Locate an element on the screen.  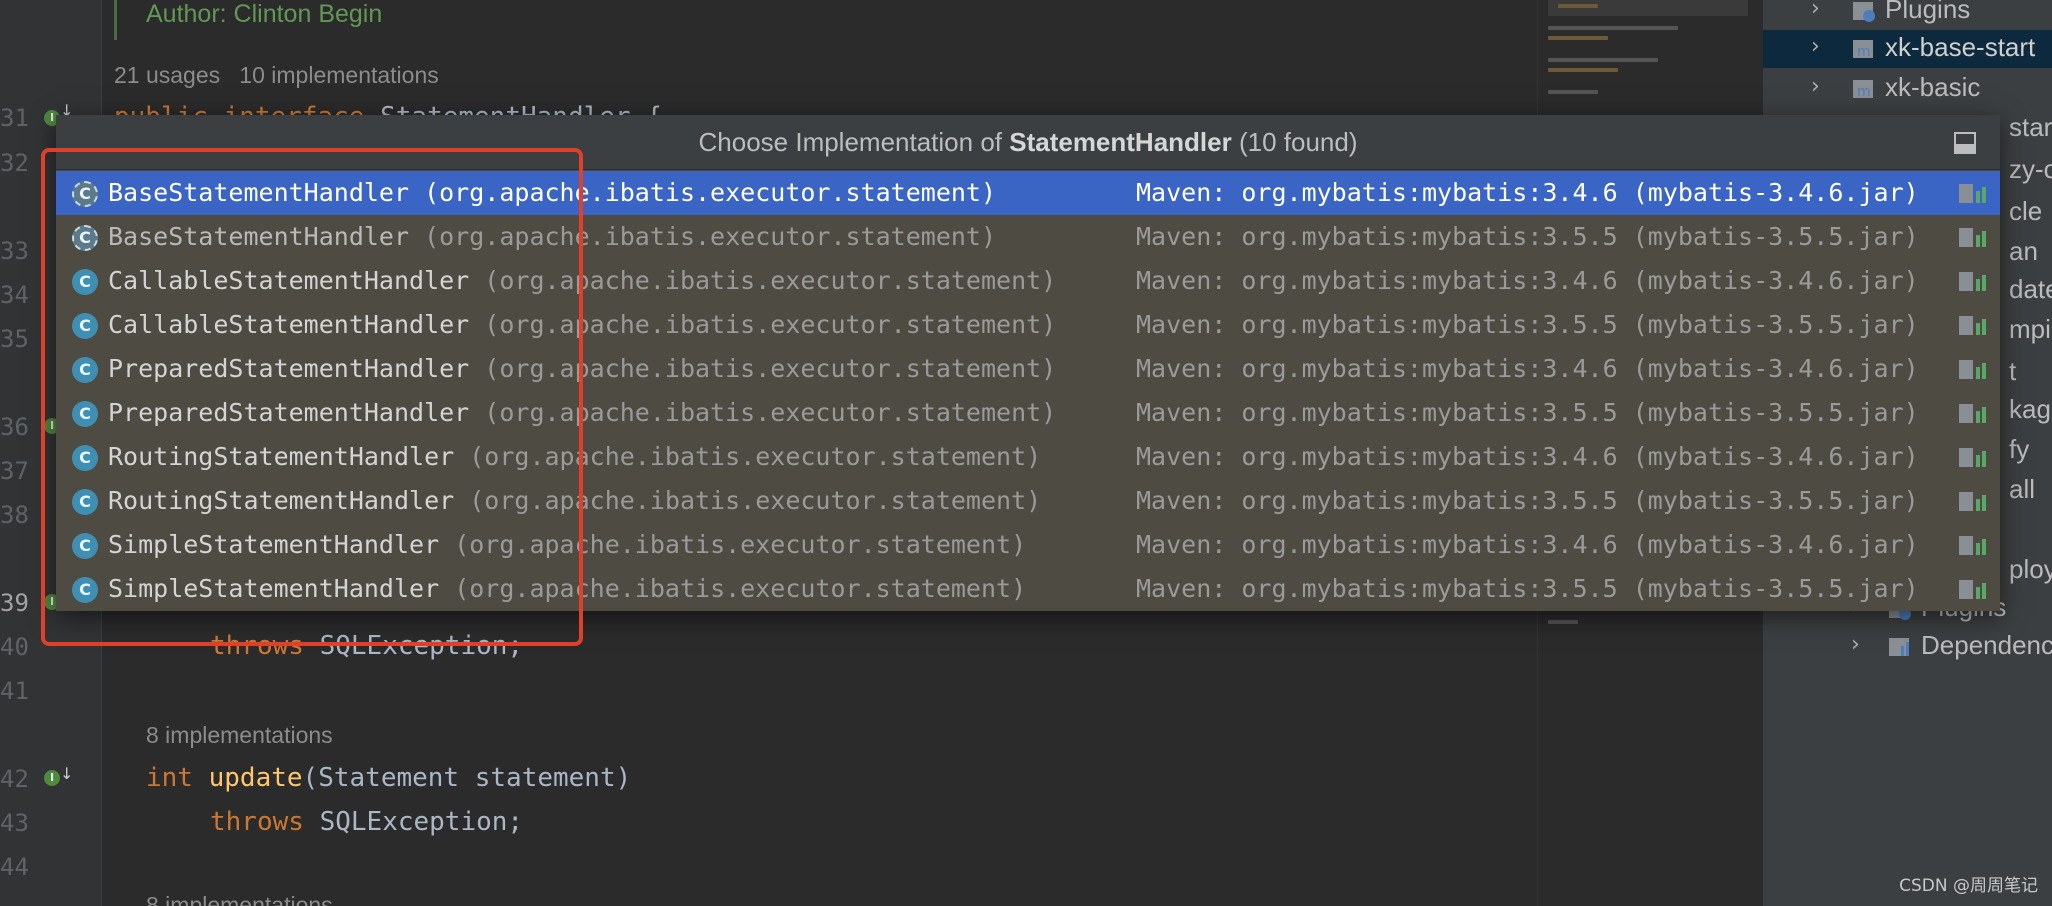
method-name: update is located at coordinates (255, 778).